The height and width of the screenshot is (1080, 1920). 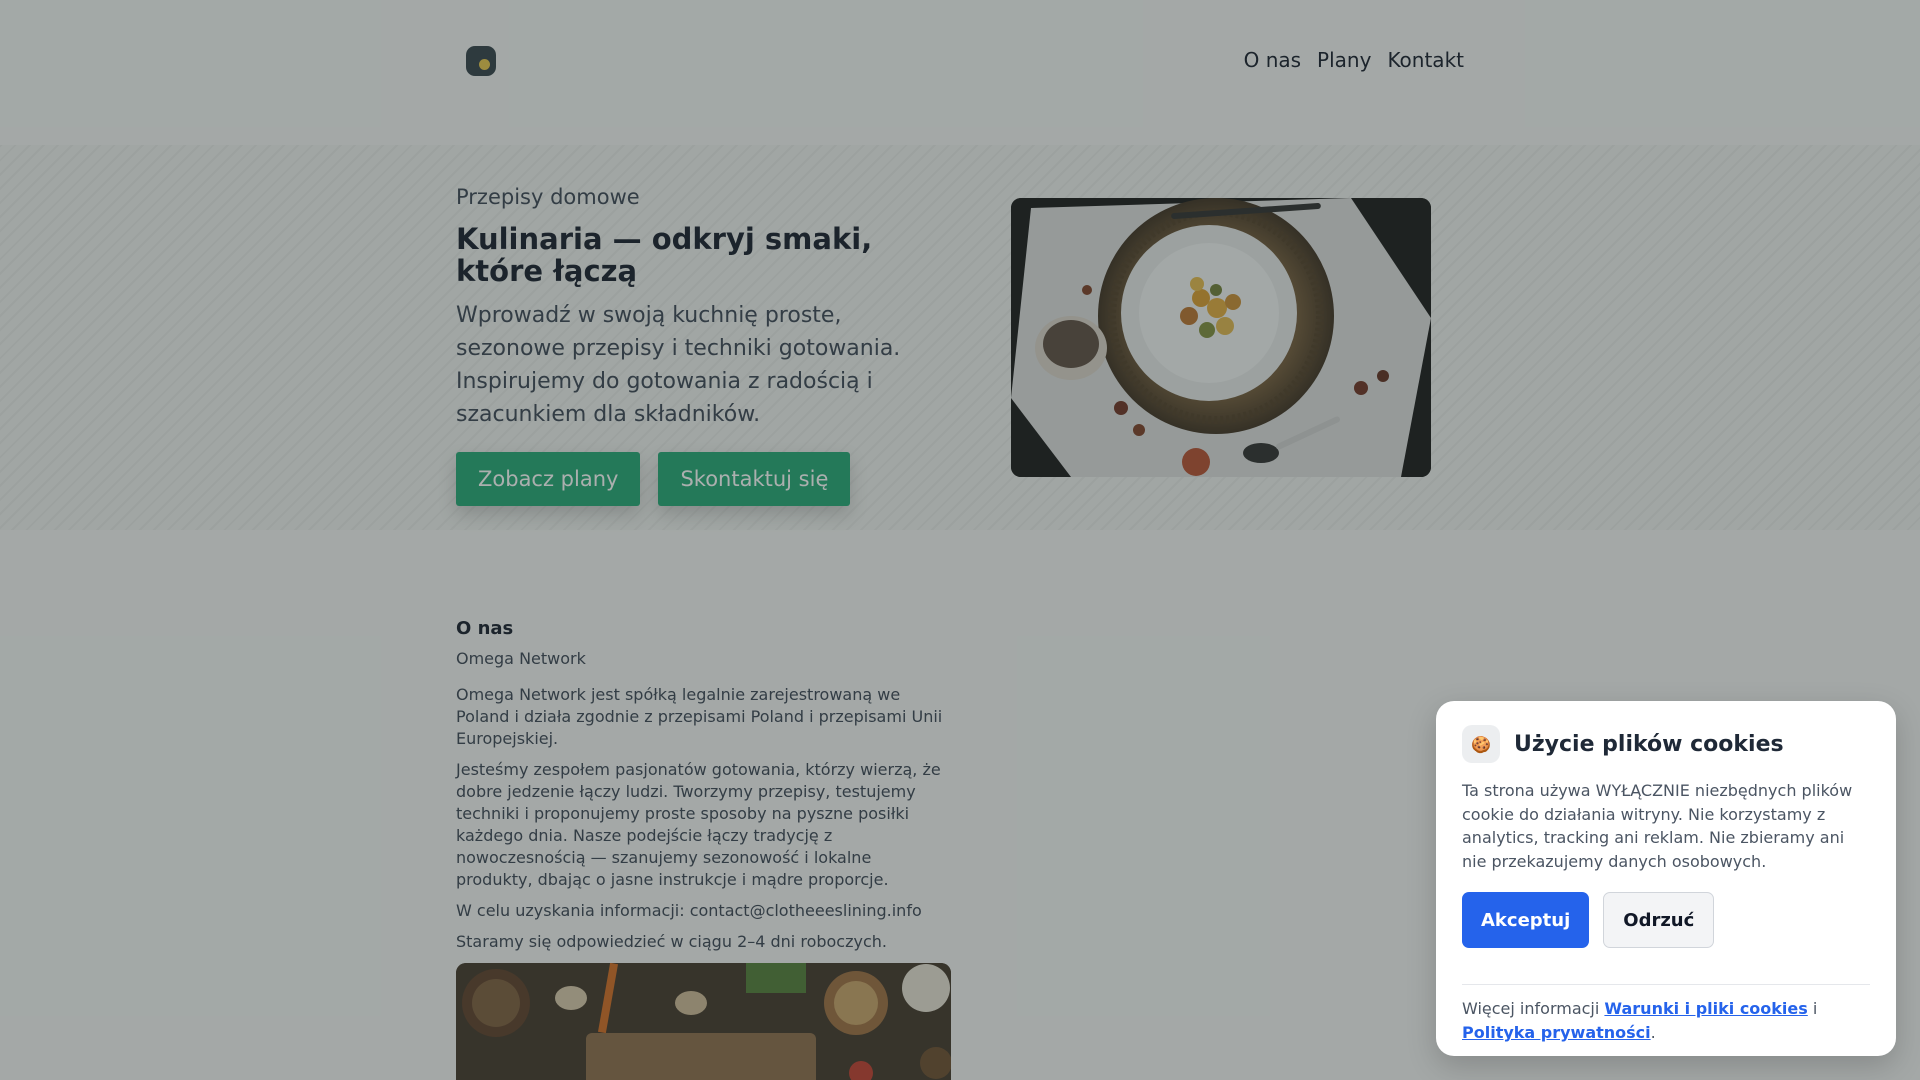 I want to click on plate-illustration, so click(x=1221, y=337).